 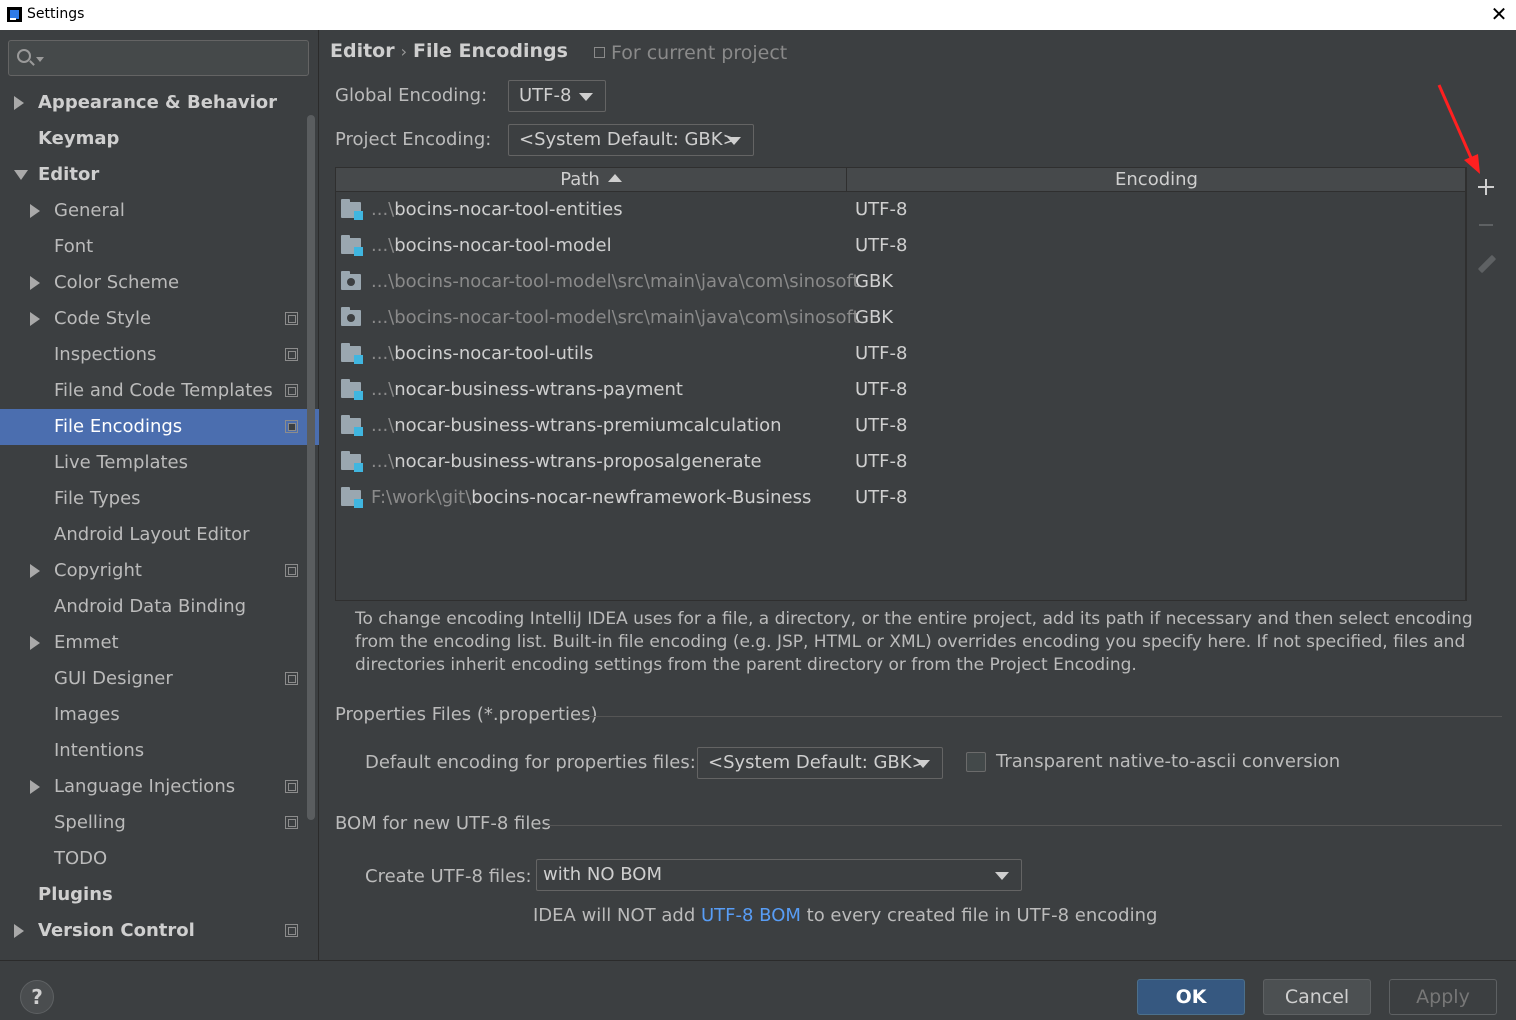 I want to click on package-folder-icon, so click(x=351, y=316).